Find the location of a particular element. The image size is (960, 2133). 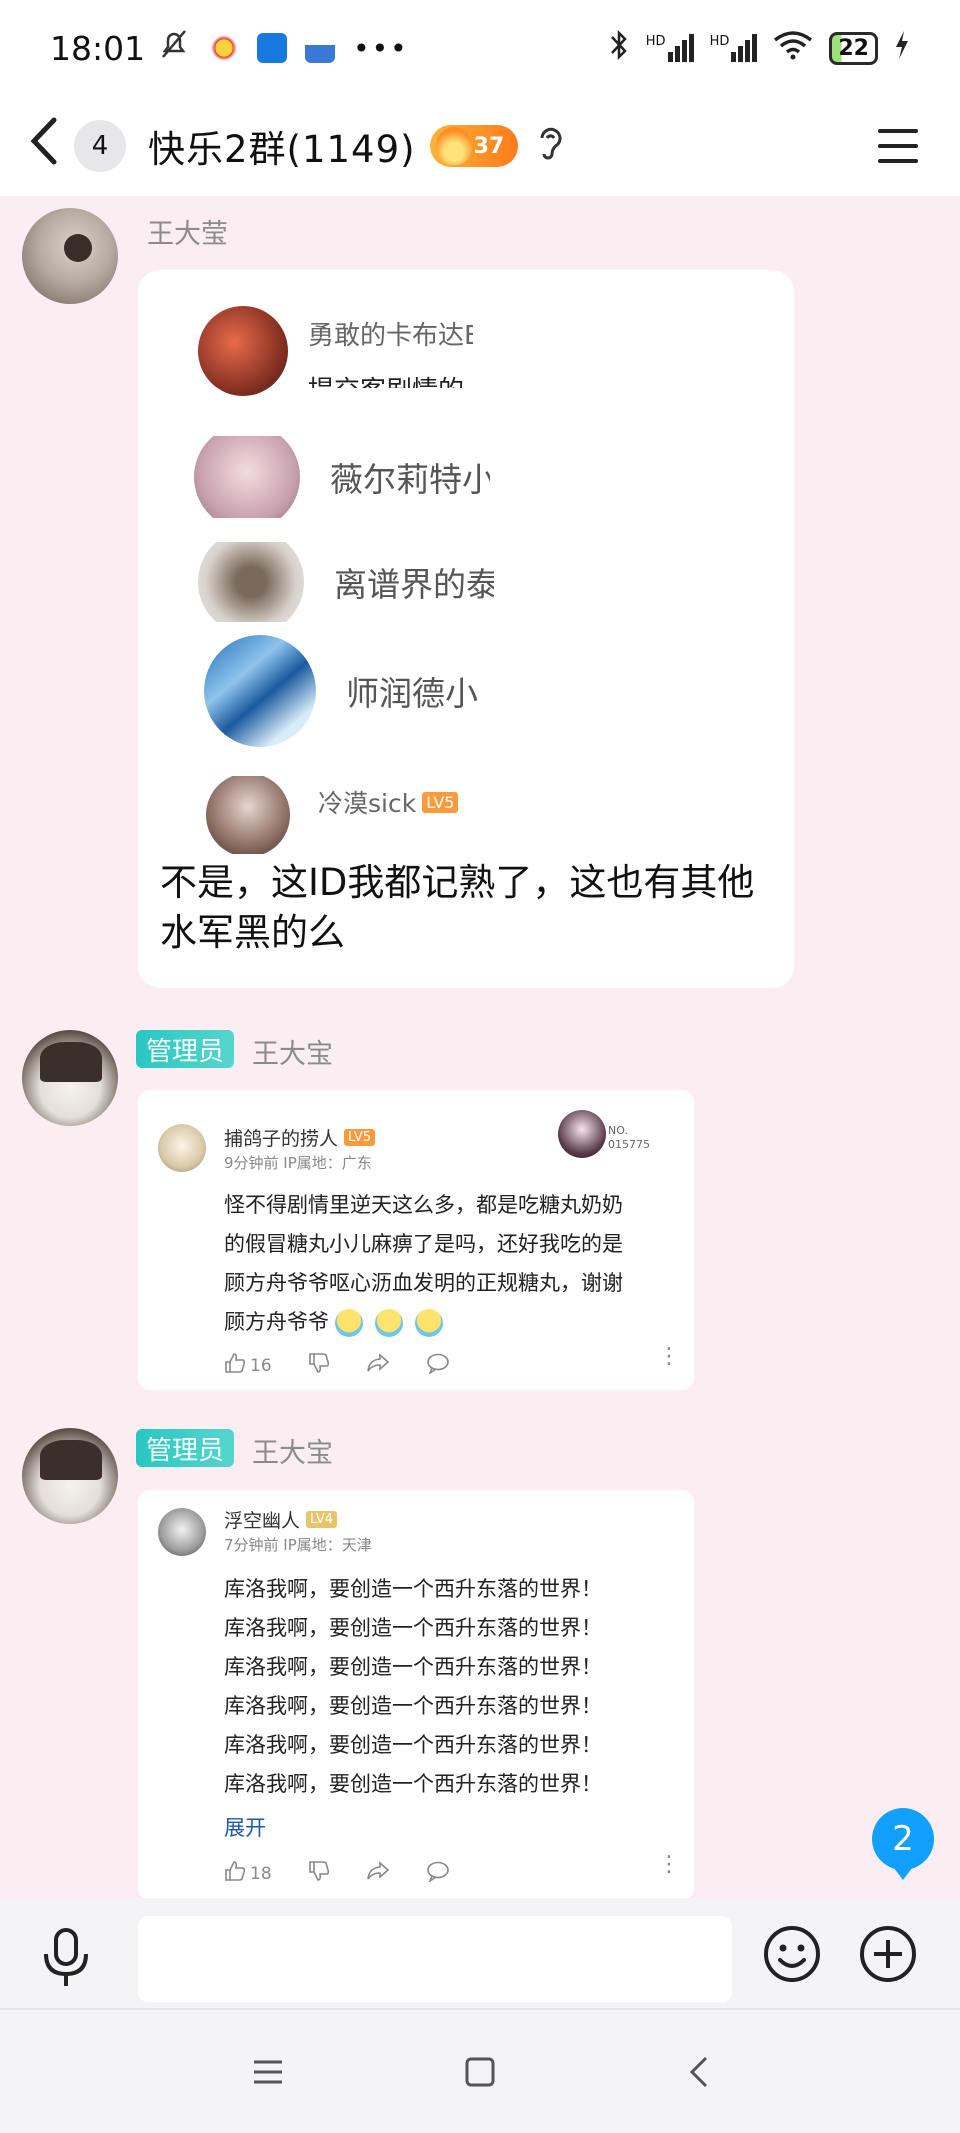

embedded-subtext: 提交客剧情的 is located at coordinates (390, 379).